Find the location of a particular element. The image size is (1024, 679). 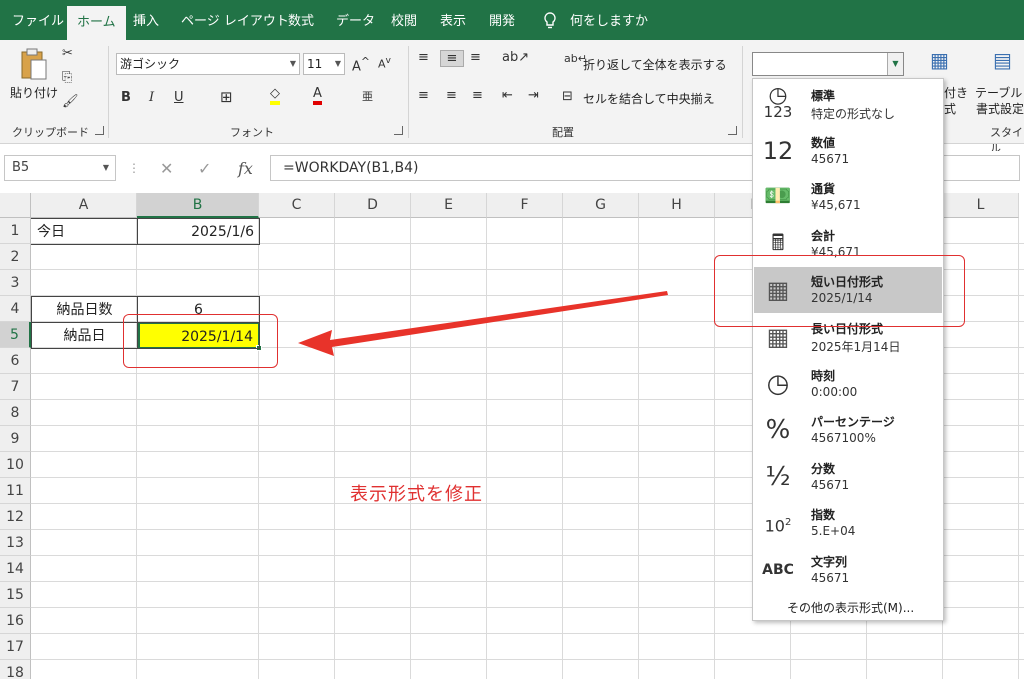

font-size-select: 11 ▼ is located at coordinates (324, 64).